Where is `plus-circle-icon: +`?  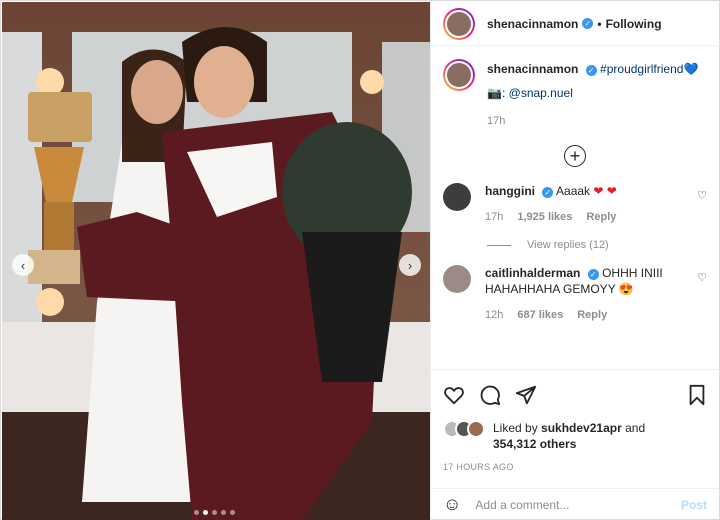 plus-circle-icon: + is located at coordinates (575, 156).